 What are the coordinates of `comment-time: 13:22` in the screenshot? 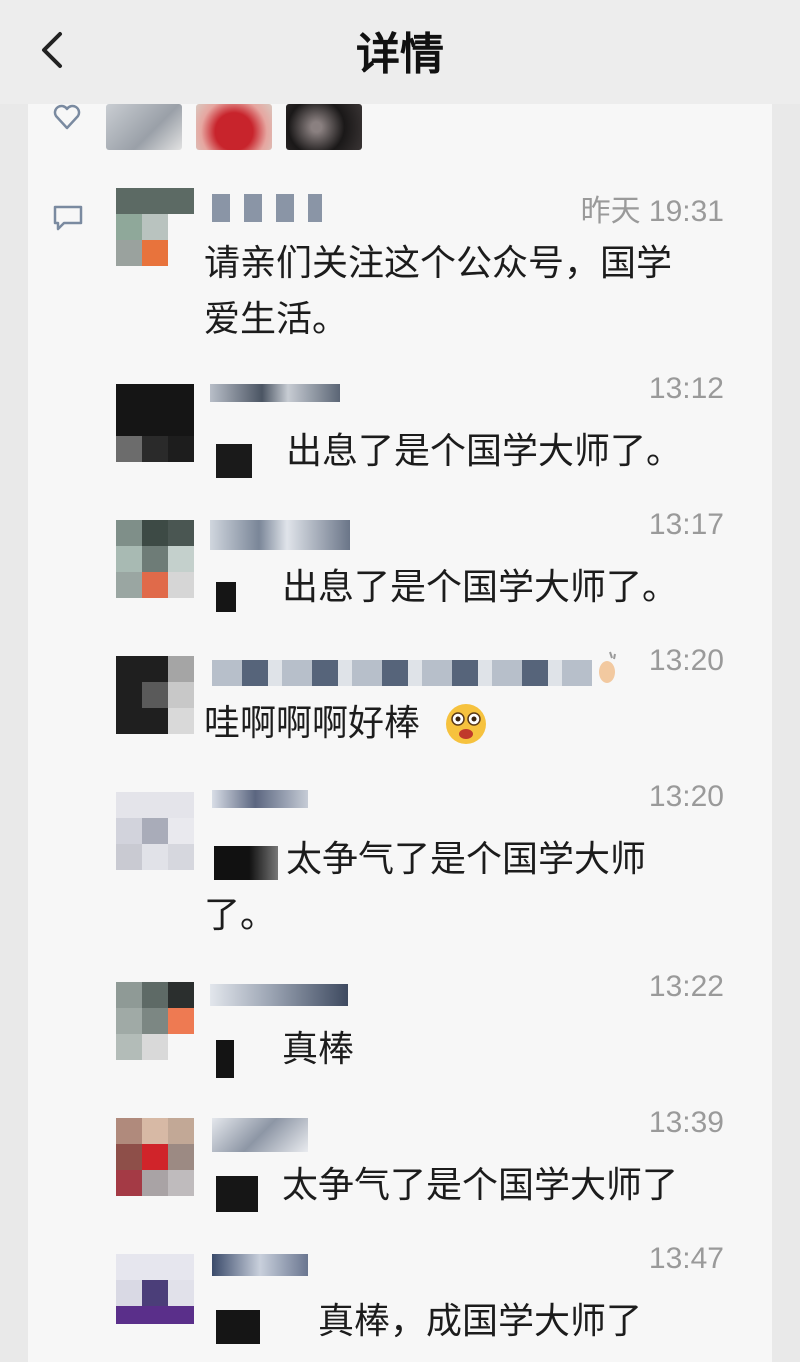 It's located at (686, 986).